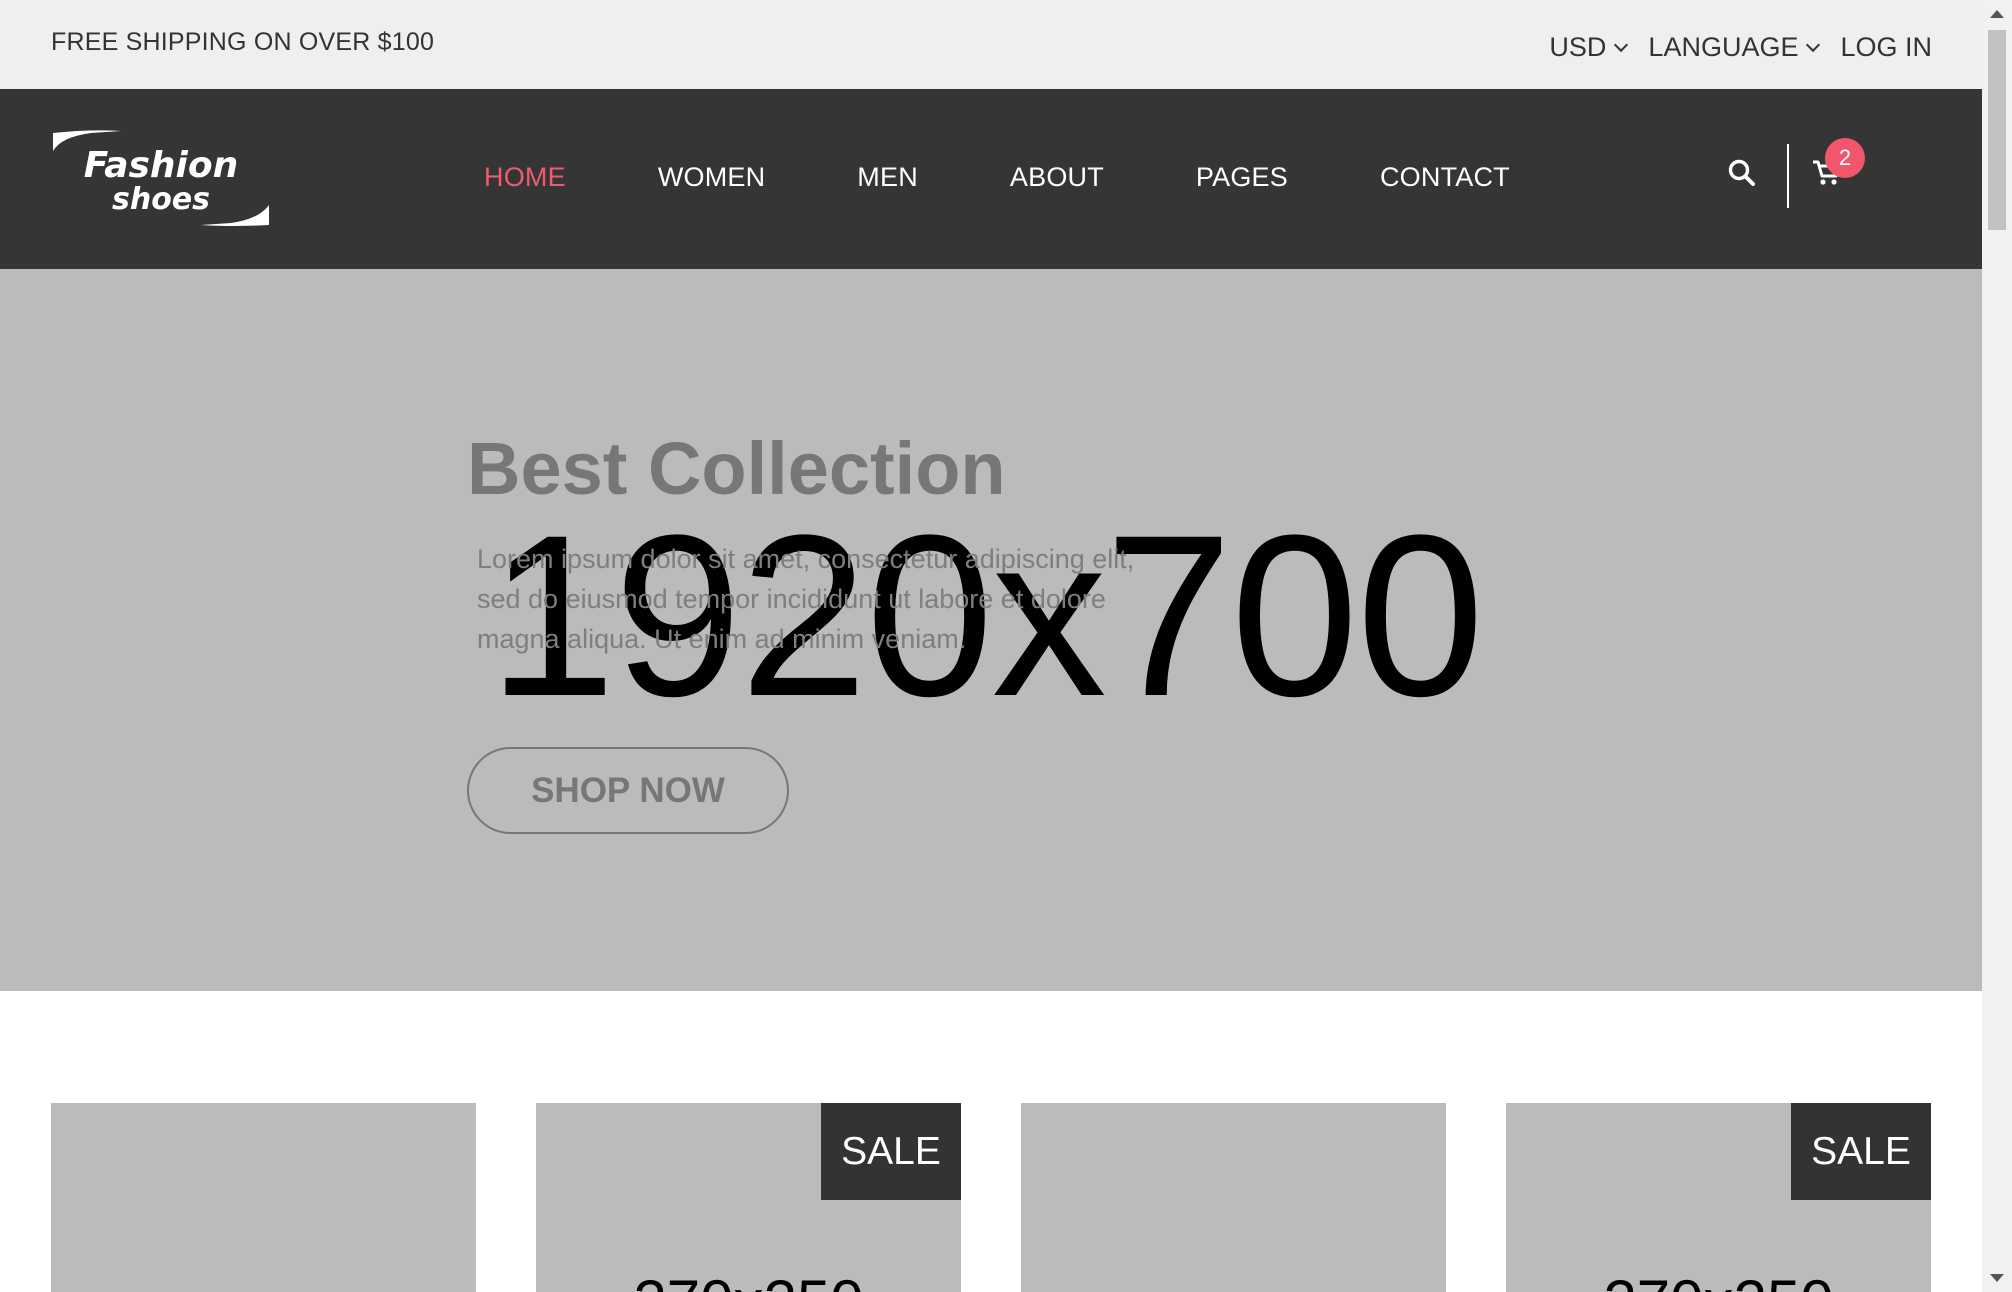 The image size is (2012, 1292). What do you see at coordinates (1445, 177) in the screenshot?
I see `nav-contact: CONTACT` at bounding box center [1445, 177].